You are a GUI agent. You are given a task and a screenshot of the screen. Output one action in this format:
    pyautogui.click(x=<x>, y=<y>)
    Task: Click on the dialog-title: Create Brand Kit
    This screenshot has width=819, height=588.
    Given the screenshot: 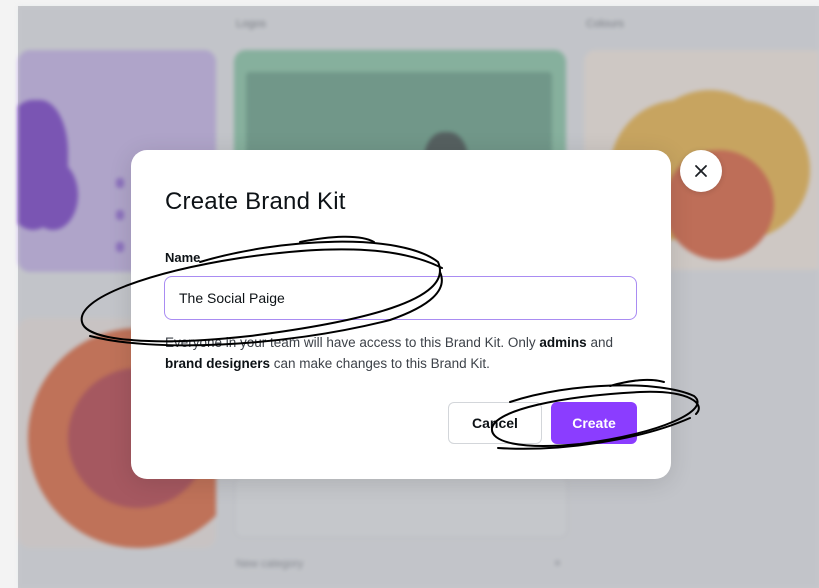 What is the action you would take?
    pyautogui.click(x=255, y=201)
    